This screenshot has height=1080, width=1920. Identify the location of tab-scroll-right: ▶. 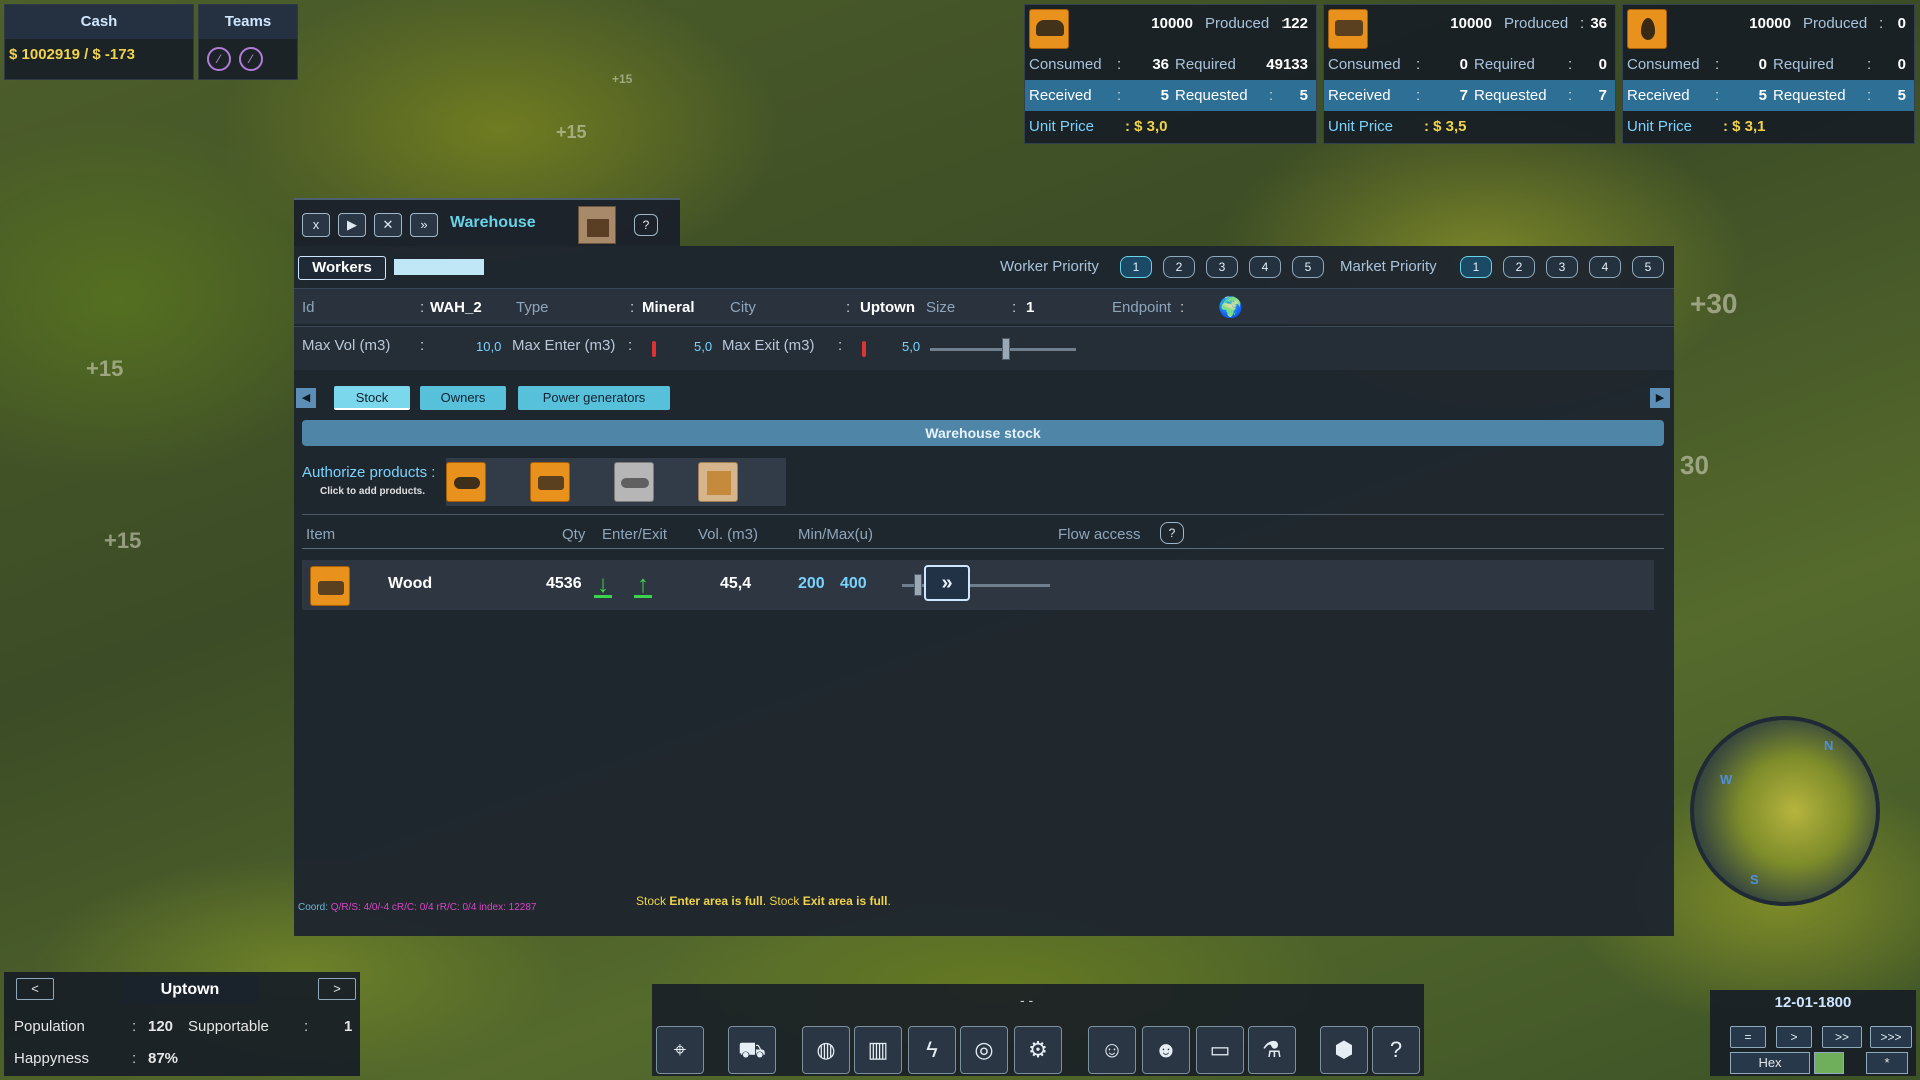
(1660, 398).